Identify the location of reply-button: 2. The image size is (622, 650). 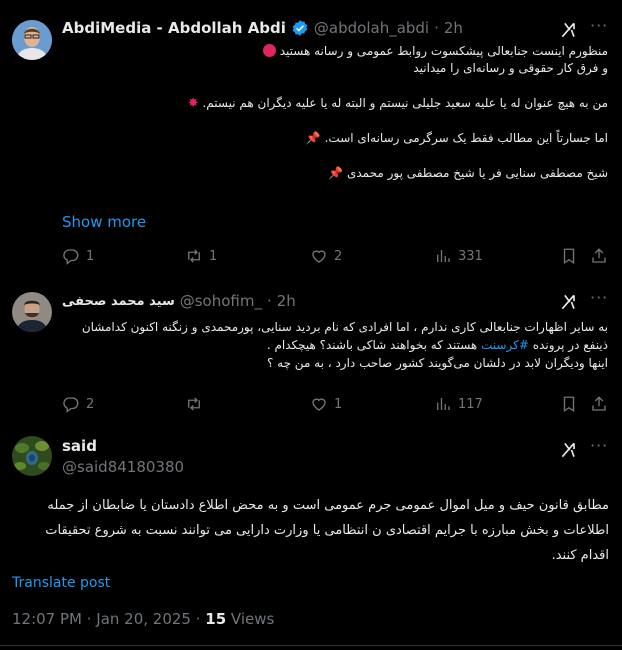
(78, 404).